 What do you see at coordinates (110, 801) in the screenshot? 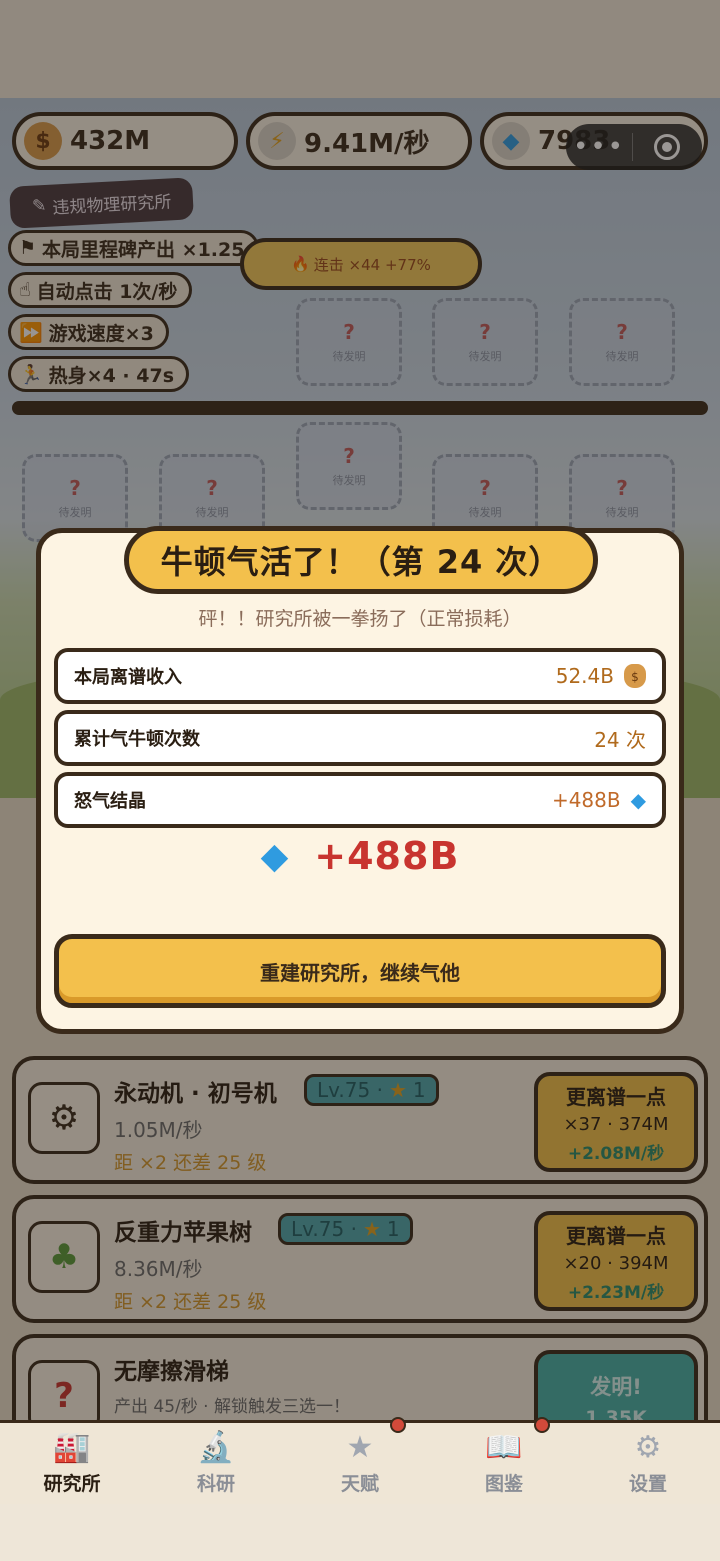
I see `stat-label: 怒气结晶` at bounding box center [110, 801].